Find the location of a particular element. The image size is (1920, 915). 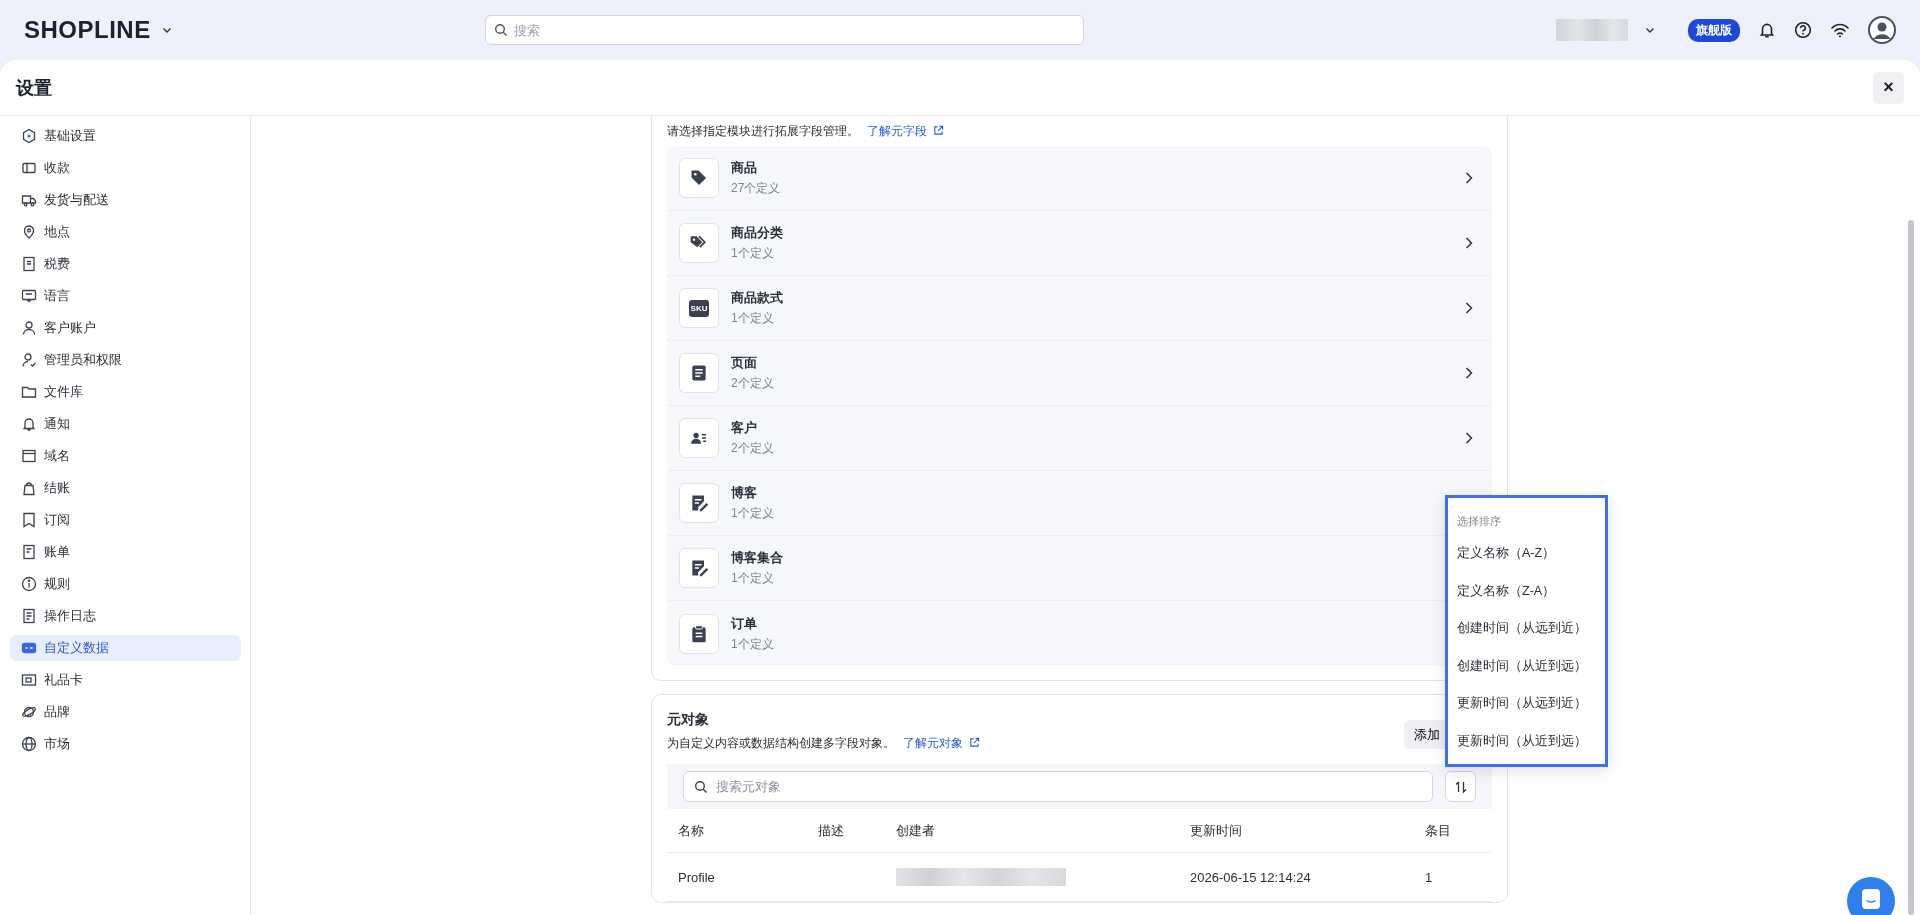

column-header: 名称 is located at coordinates (691, 830).